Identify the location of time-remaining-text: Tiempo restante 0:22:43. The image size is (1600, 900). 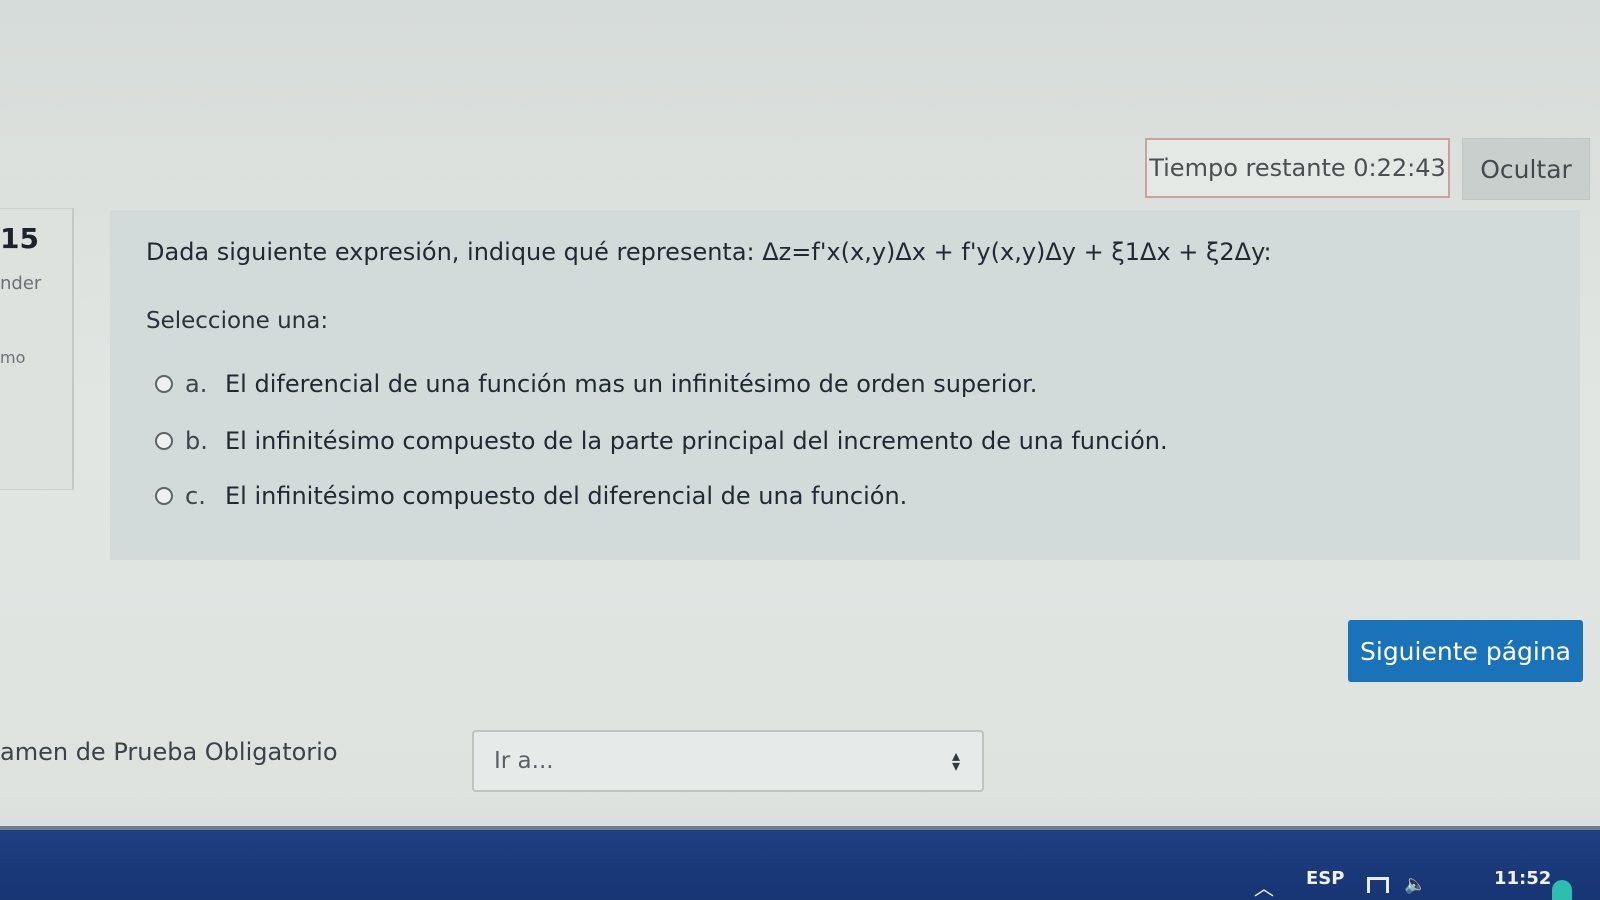
(1297, 168).